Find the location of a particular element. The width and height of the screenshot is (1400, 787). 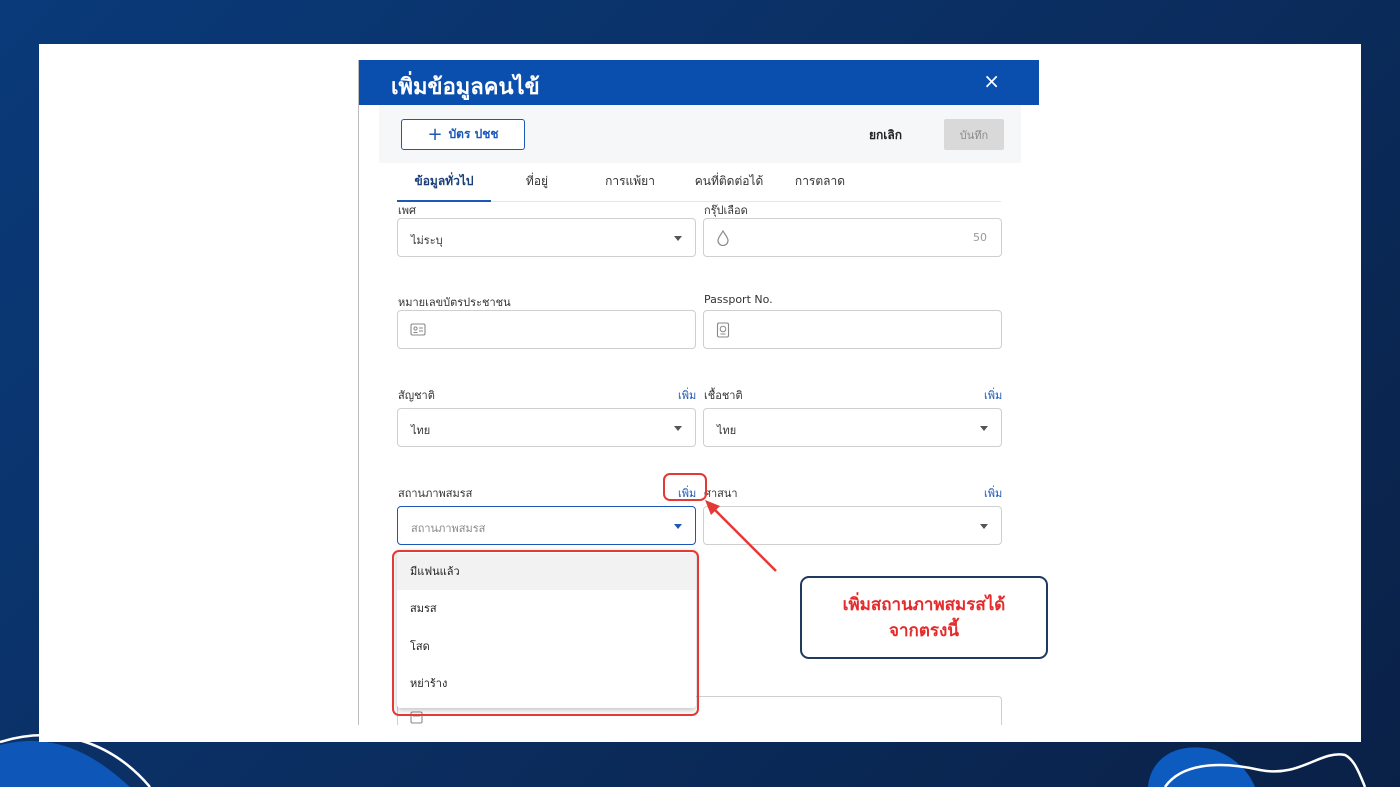

annotation-line-2: จากตรงนี้ is located at coordinates (924, 630).